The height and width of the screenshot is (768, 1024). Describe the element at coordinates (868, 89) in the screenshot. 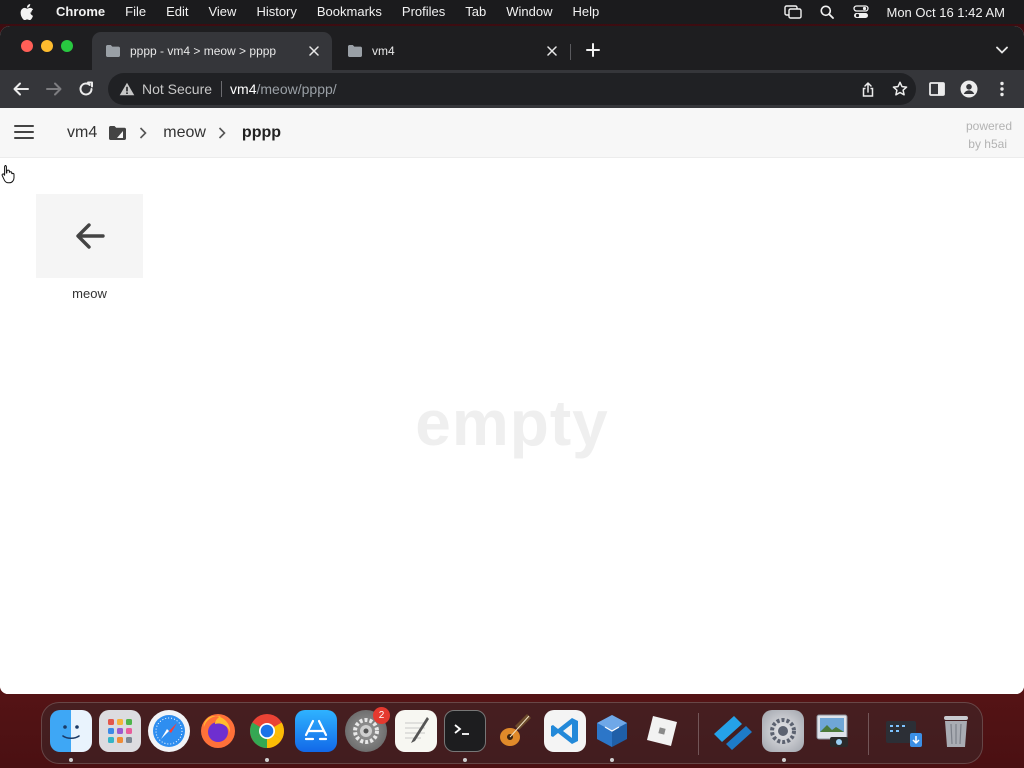

I see `share-icon` at that location.